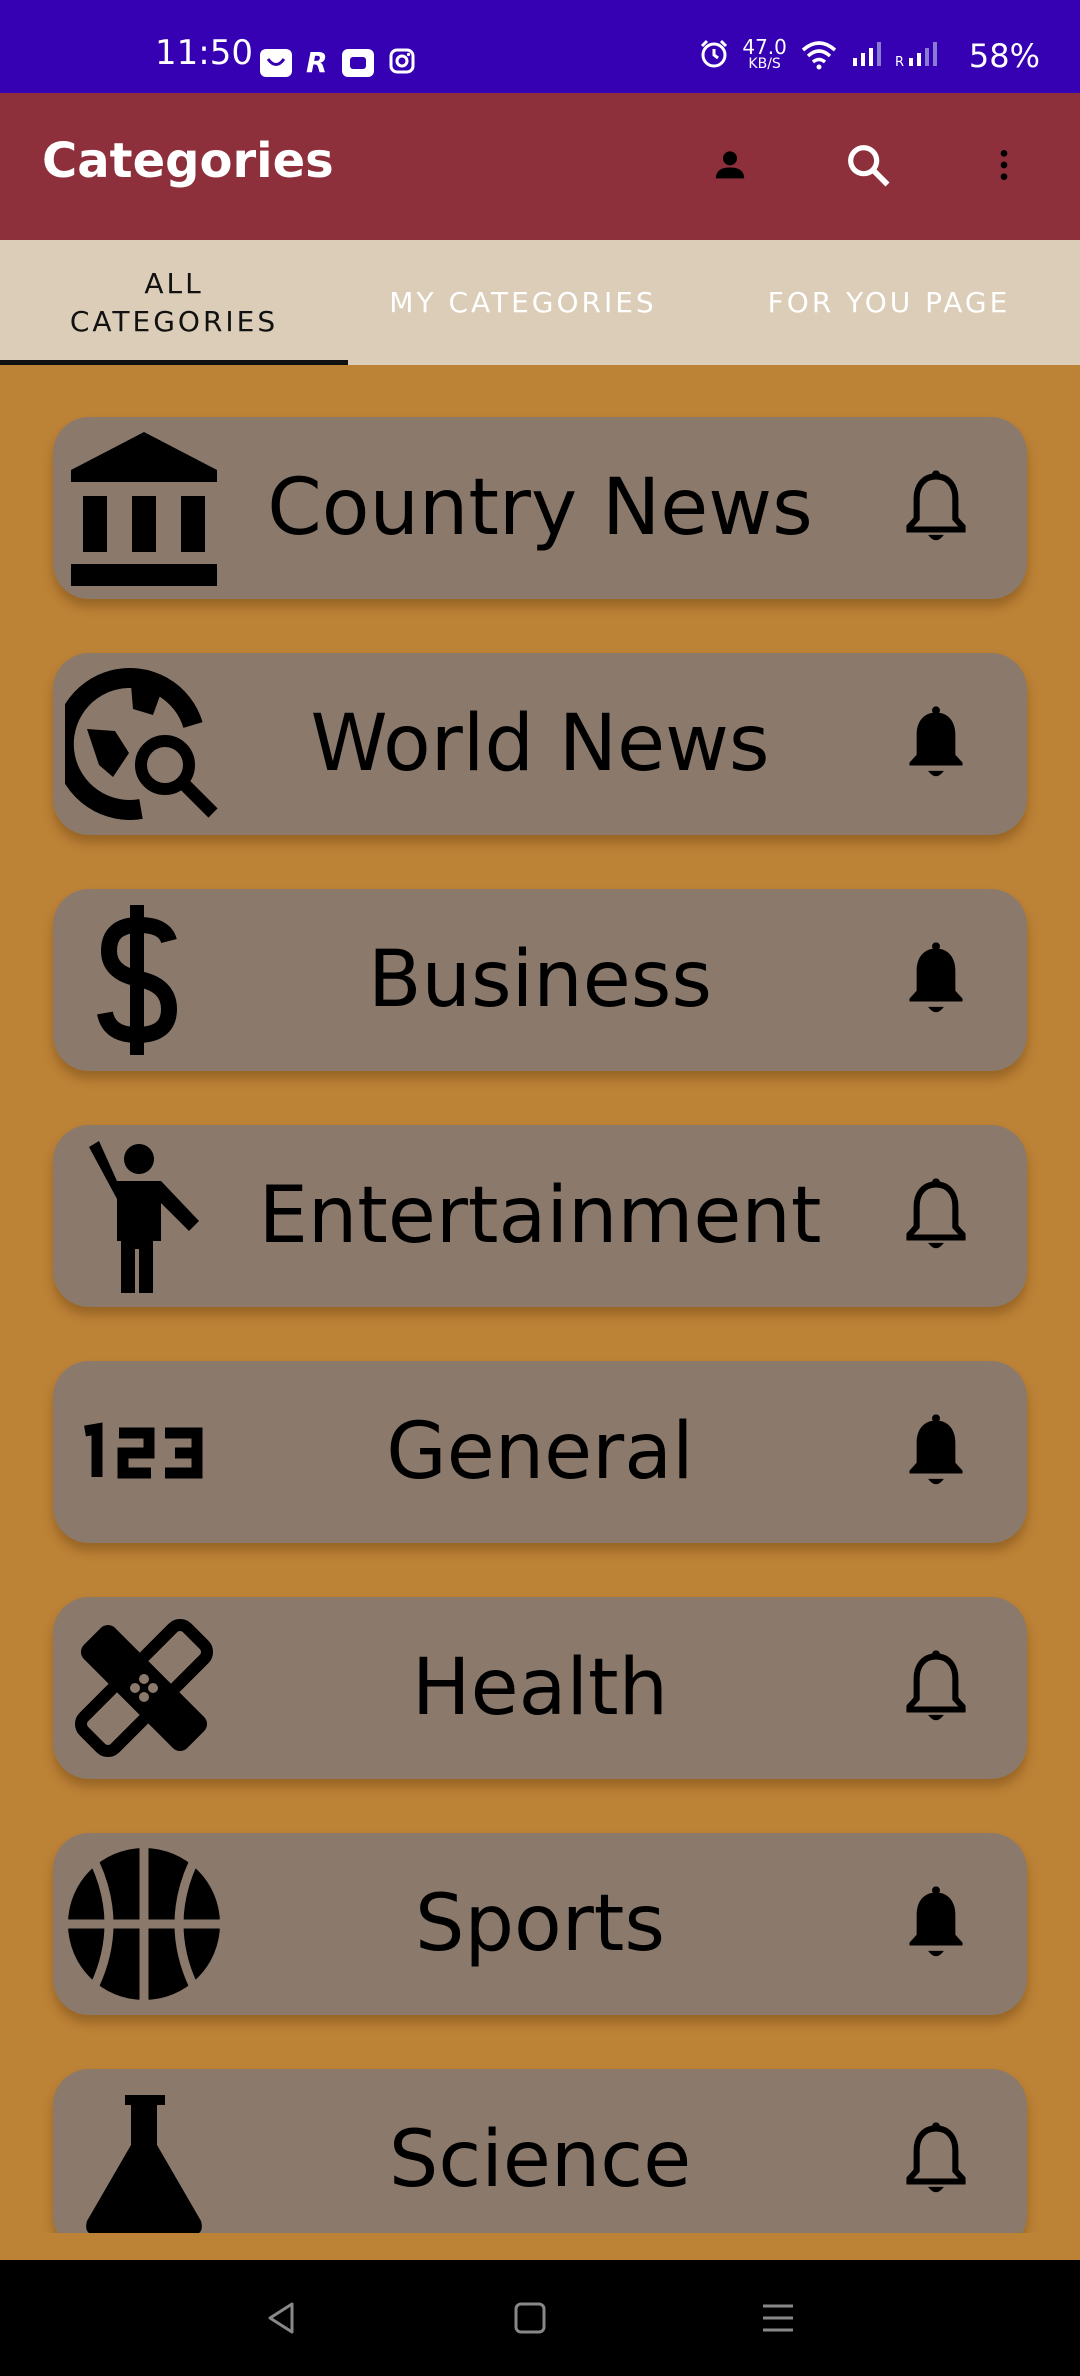  Describe the element at coordinates (144, 744) in the screenshot. I see `travel-explore-icon` at that location.